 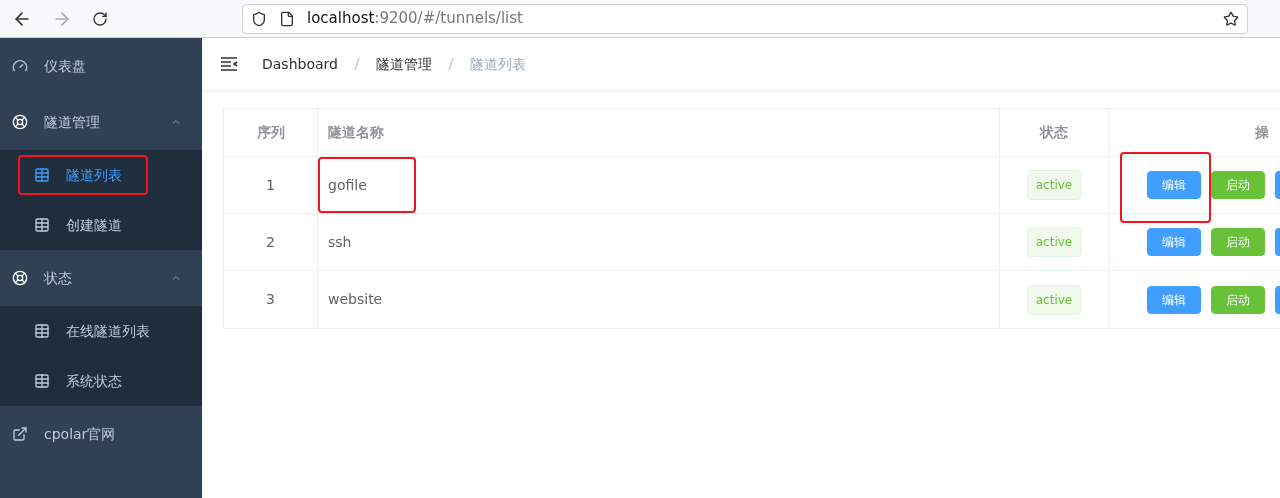 I want to click on column-header: 序列, so click(x=271, y=132).